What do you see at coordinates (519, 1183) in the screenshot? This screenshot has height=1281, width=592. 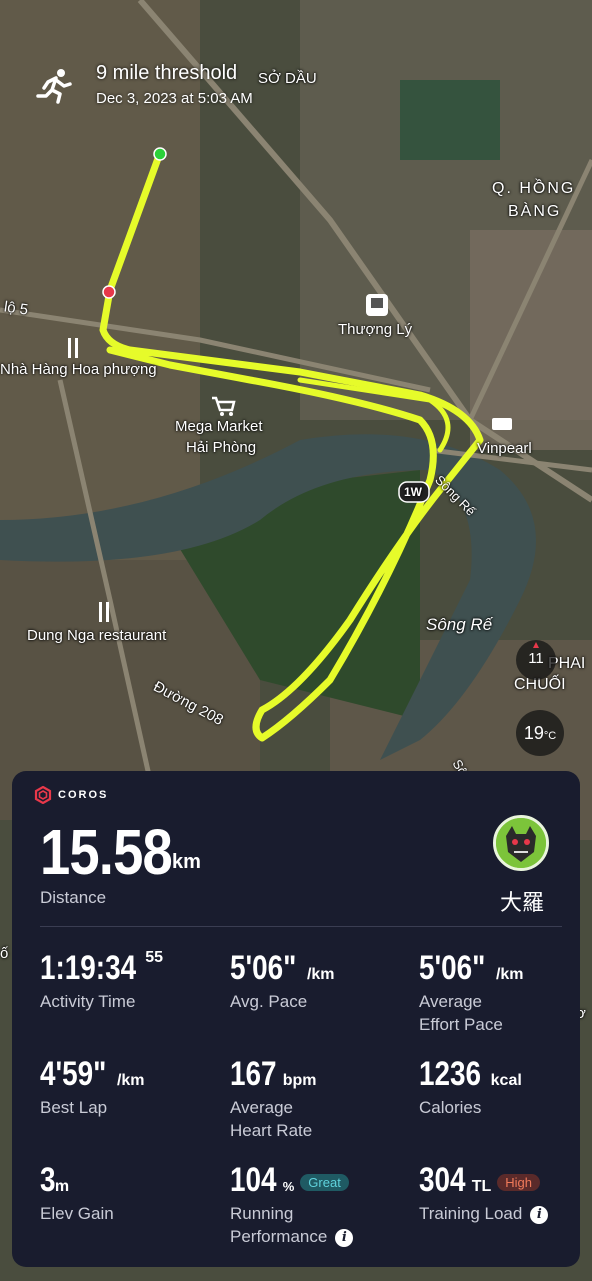 I see `status-badge: High` at bounding box center [519, 1183].